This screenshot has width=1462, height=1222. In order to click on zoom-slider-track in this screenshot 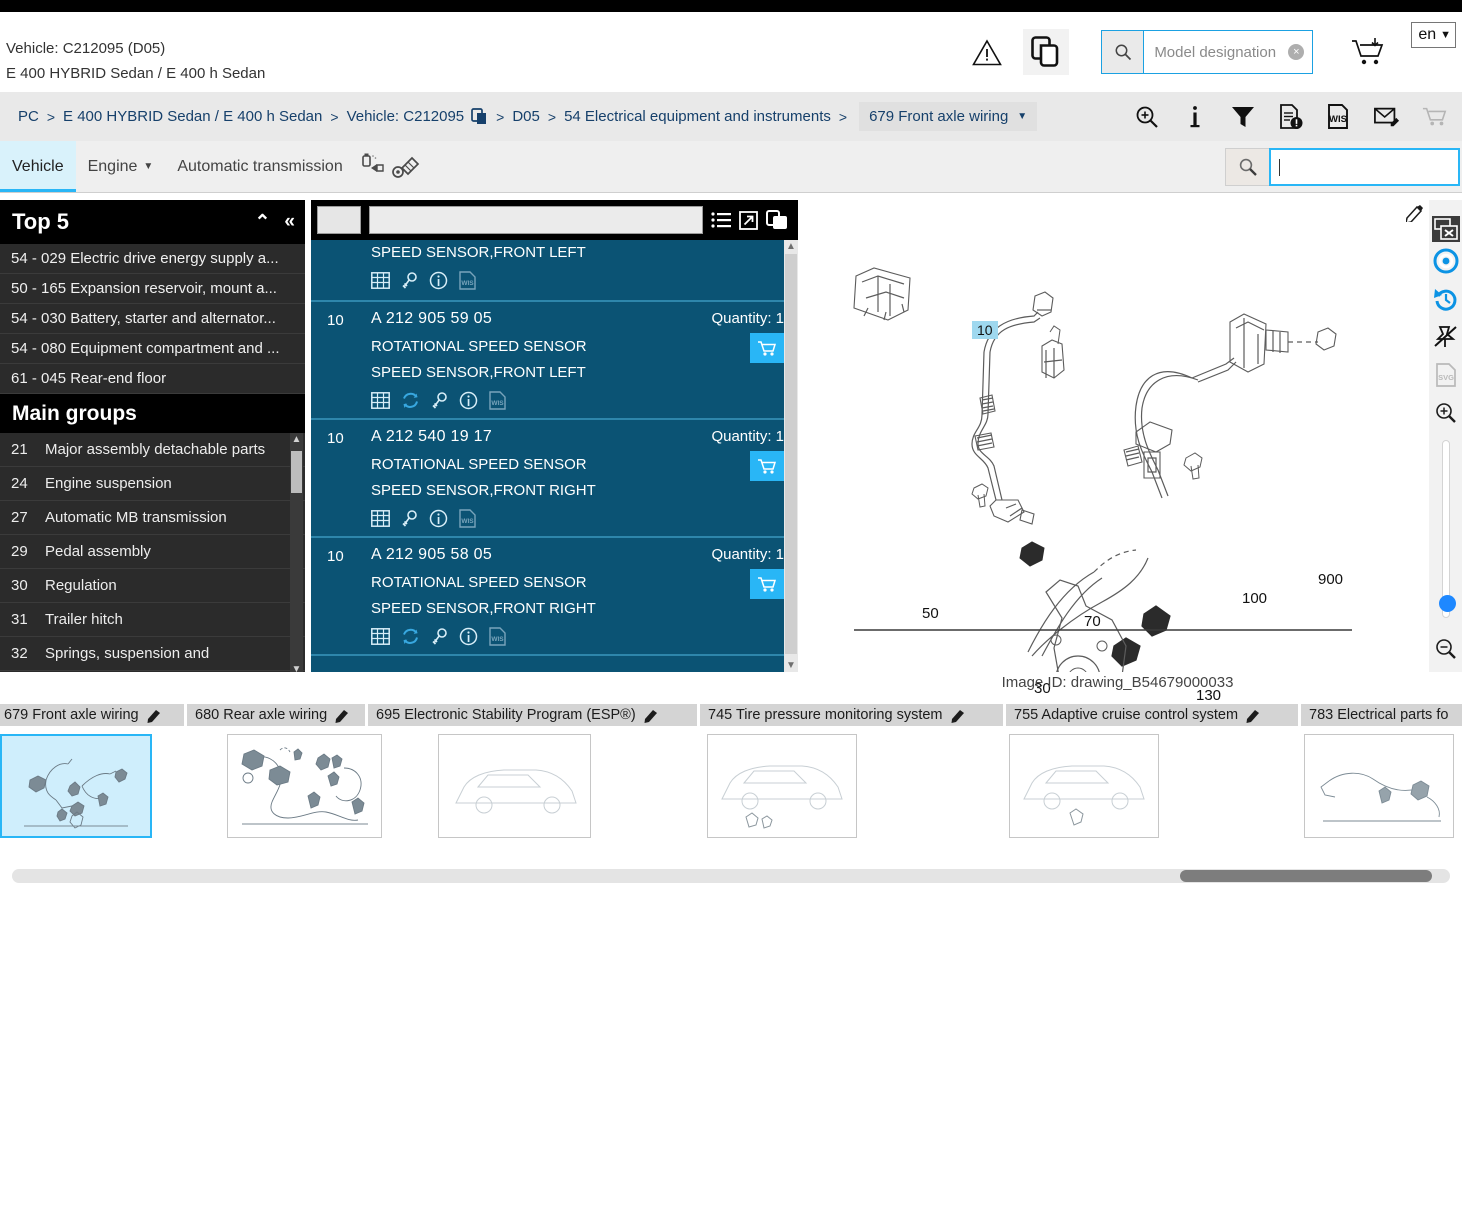, I will do `click(1445, 529)`.